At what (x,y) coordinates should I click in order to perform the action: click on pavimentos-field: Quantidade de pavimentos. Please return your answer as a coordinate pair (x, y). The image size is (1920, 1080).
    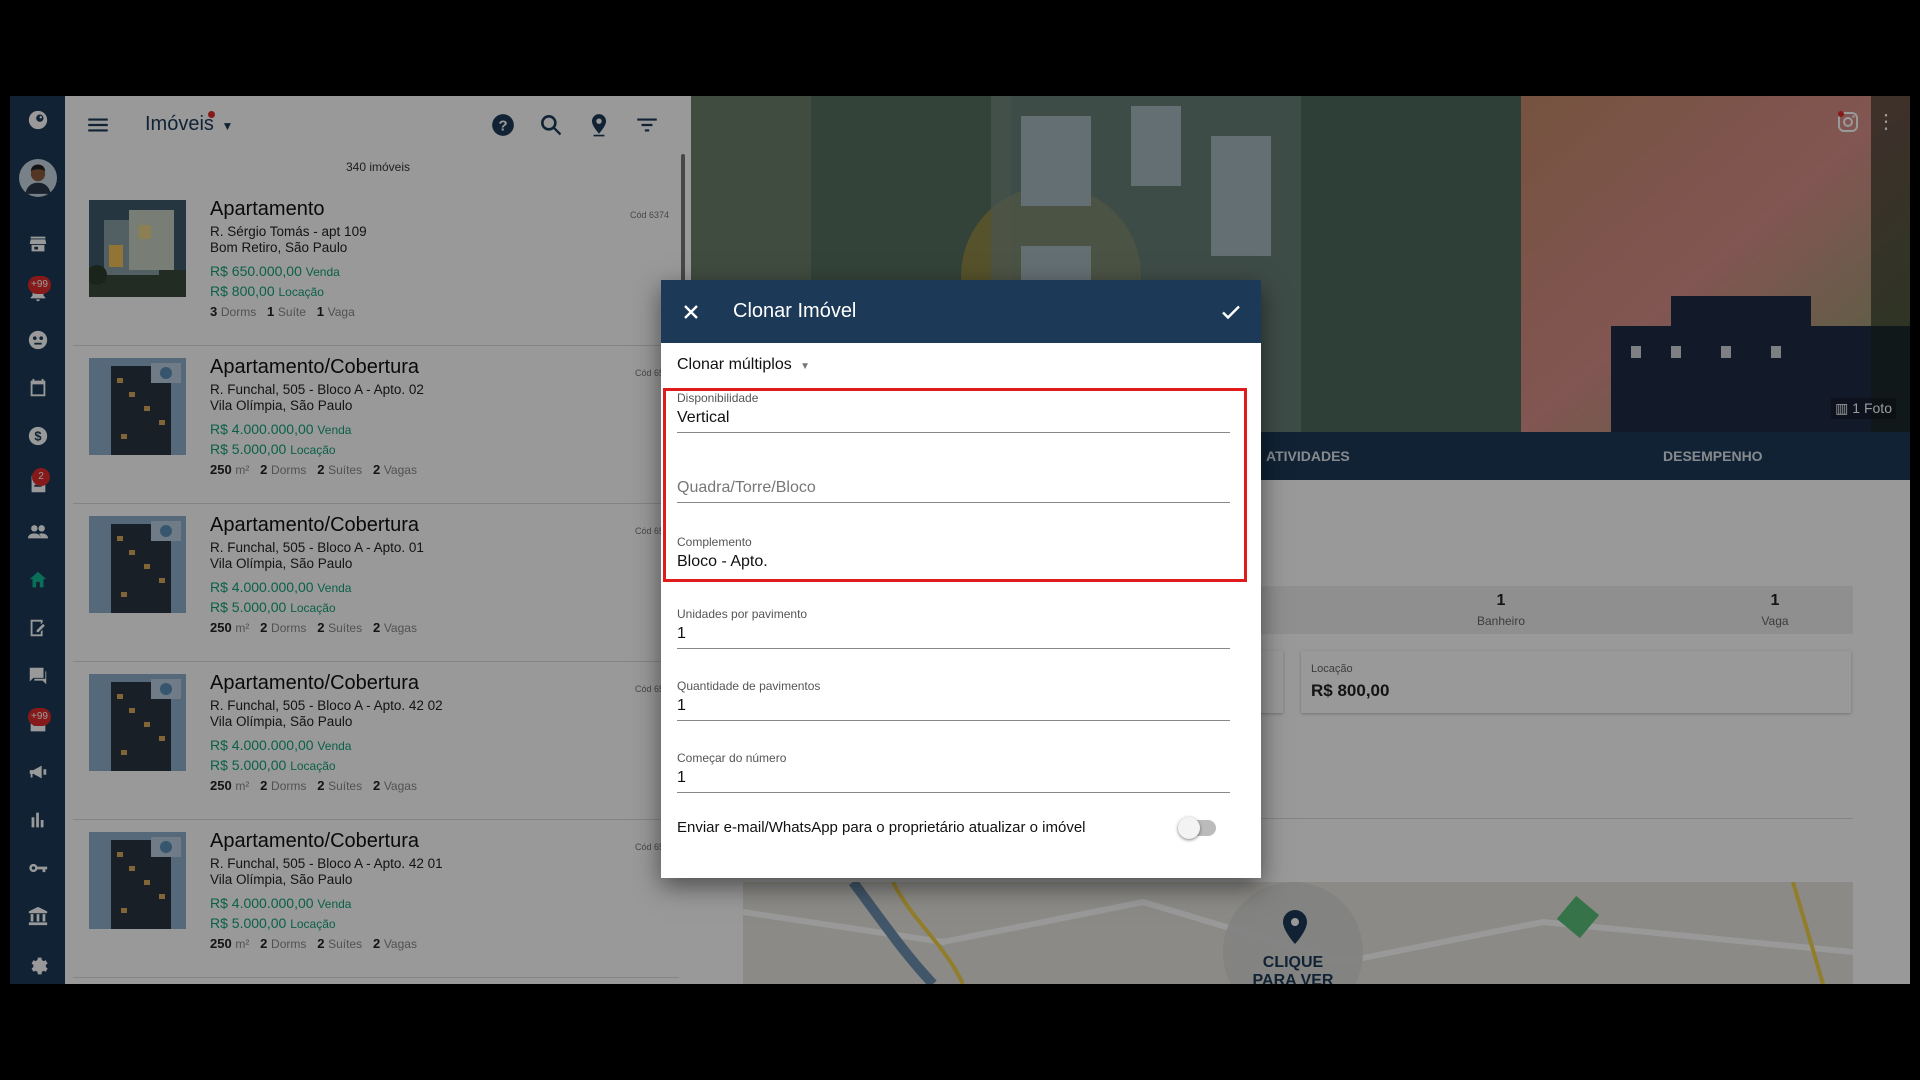
    Looking at the image, I should click on (953, 700).